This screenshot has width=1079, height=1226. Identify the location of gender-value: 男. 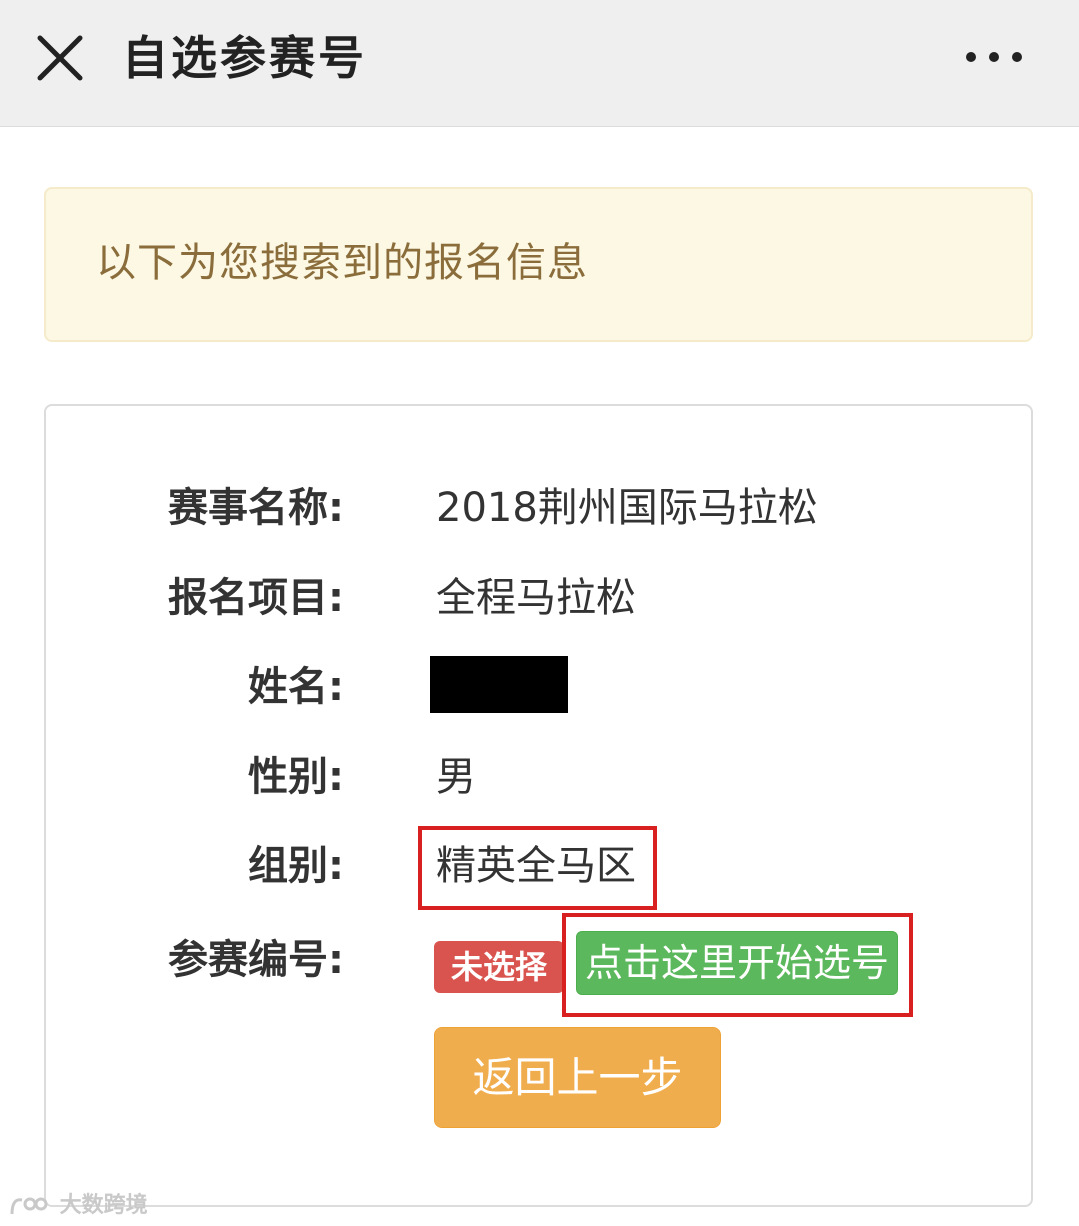
(456, 777).